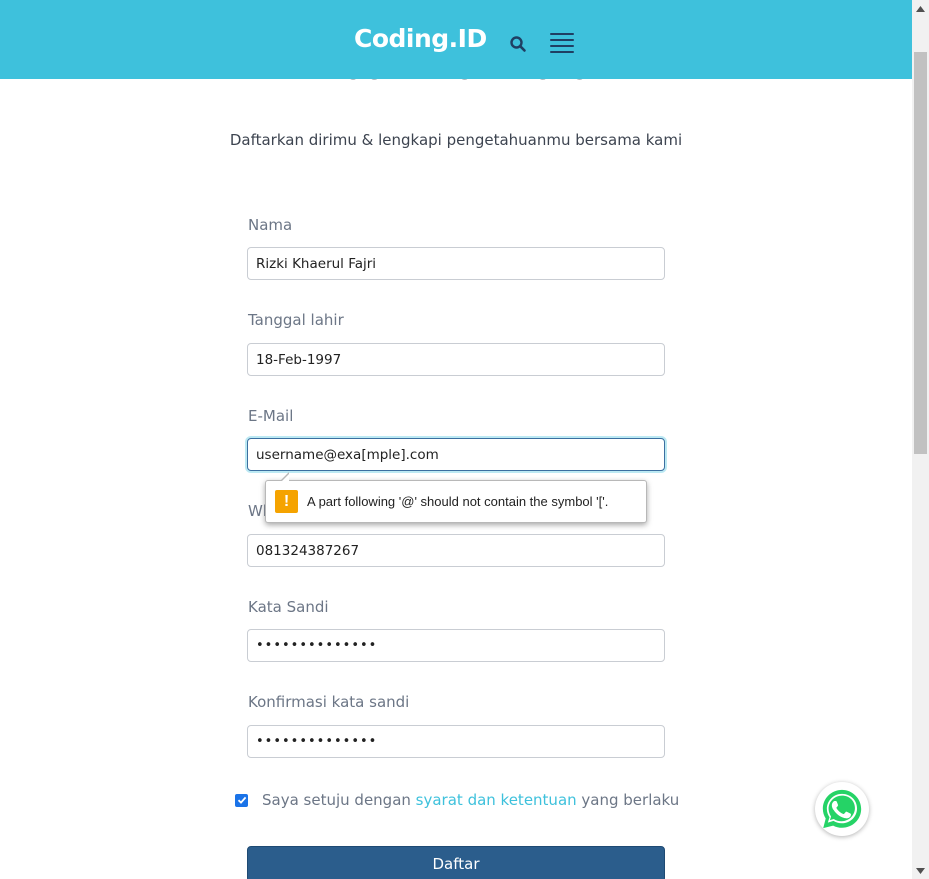 The image size is (929, 879). What do you see at coordinates (296, 320) in the screenshot?
I see `birthdate-label: Tanggal lahir` at bounding box center [296, 320].